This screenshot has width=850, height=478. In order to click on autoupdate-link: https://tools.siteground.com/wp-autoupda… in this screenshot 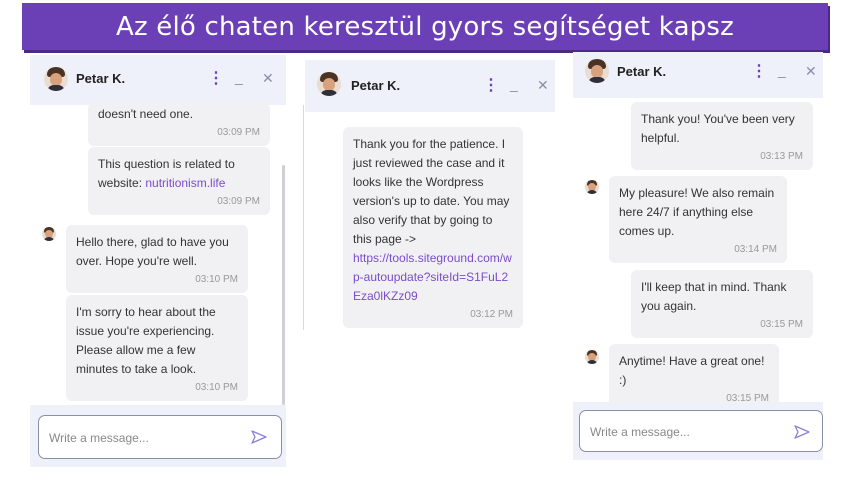, I will do `click(432, 277)`.